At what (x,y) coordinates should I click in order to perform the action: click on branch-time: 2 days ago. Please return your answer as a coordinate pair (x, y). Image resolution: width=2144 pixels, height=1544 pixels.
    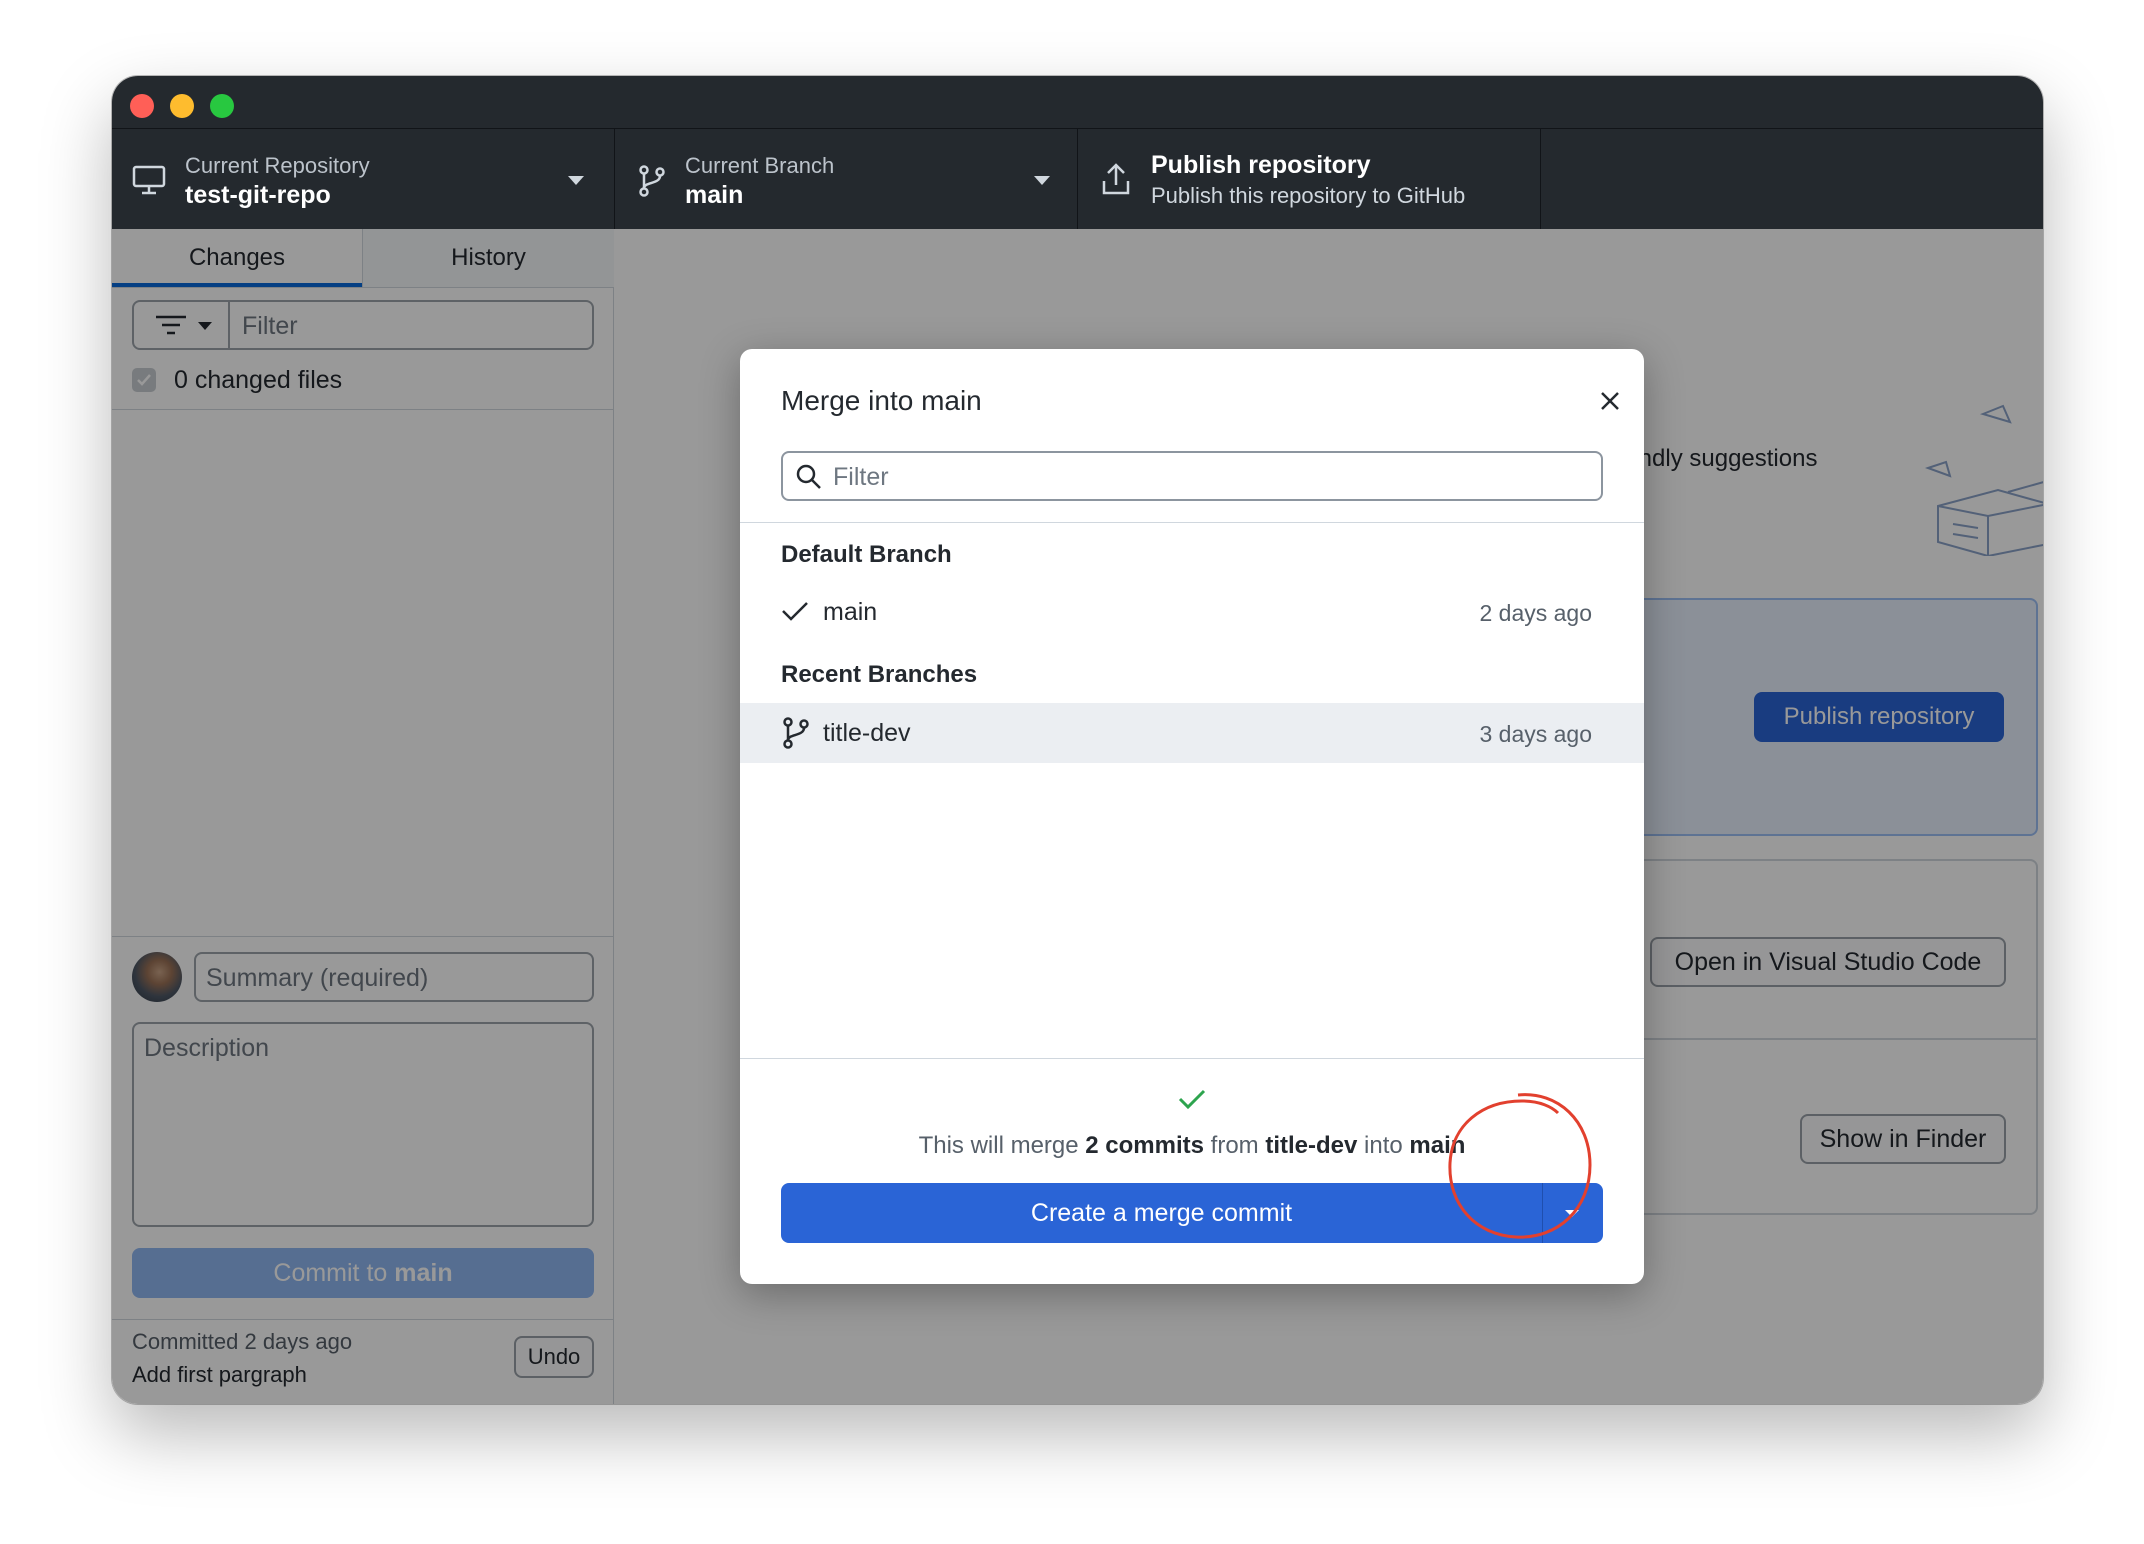
    Looking at the image, I should click on (1535, 613).